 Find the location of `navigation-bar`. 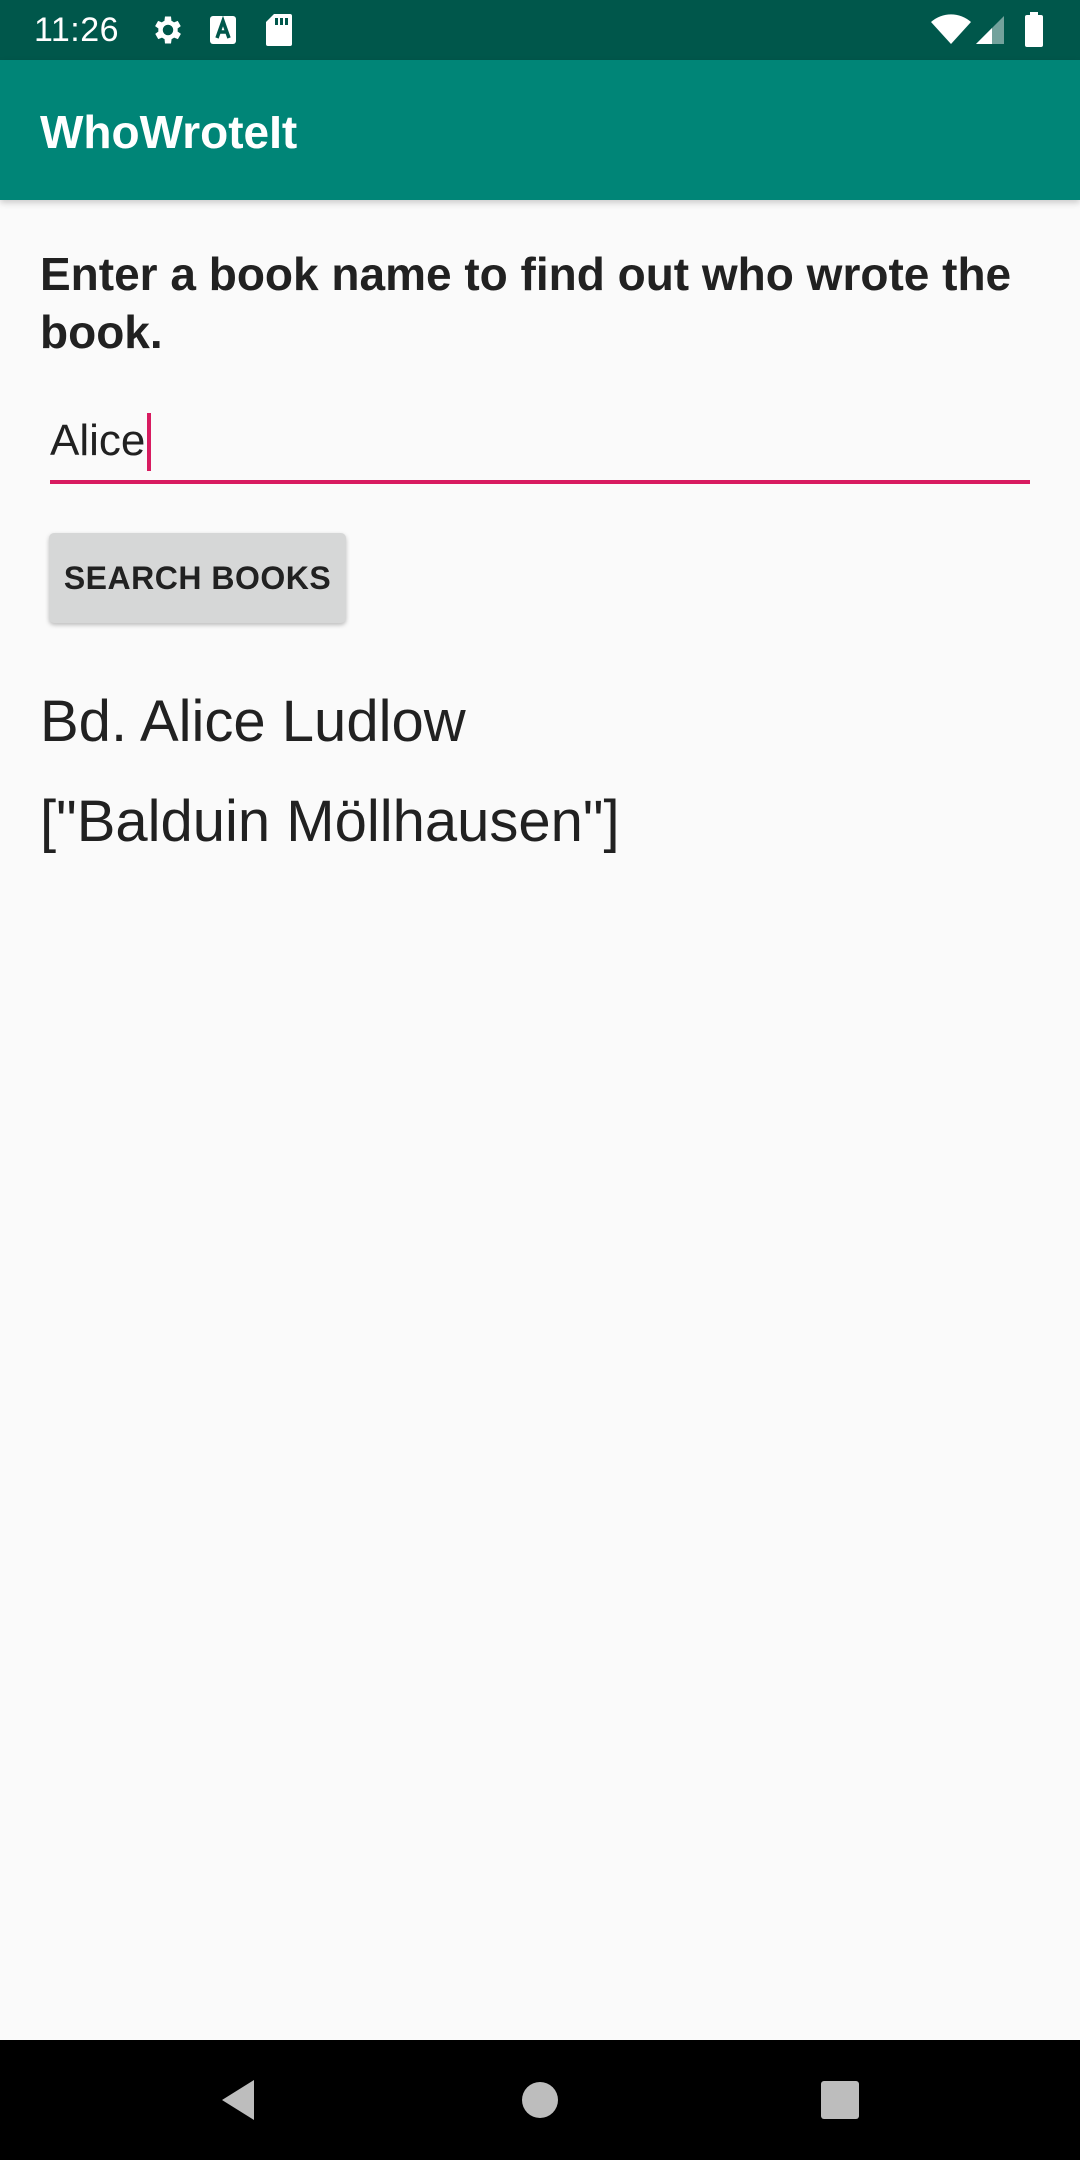

navigation-bar is located at coordinates (540, 2100).